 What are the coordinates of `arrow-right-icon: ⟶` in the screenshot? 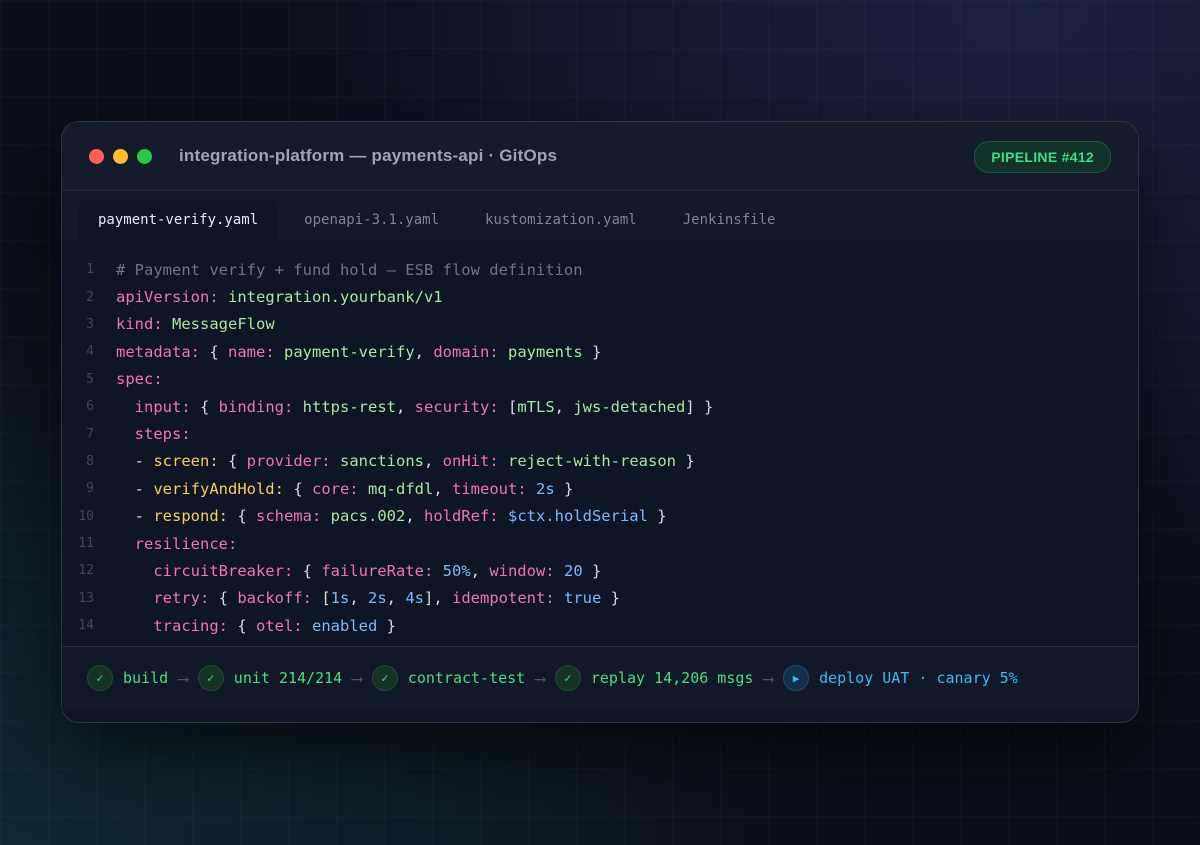 It's located at (540, 678).